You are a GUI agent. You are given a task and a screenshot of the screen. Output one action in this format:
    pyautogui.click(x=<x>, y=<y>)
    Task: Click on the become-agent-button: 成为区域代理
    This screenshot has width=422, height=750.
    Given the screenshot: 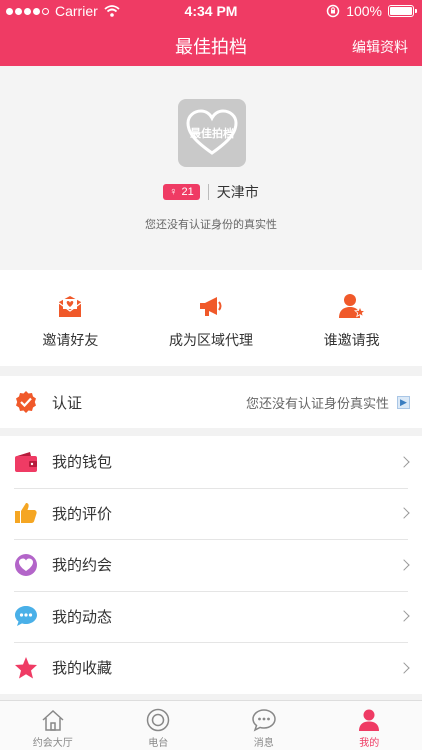 What is the action you would take?
    pyautogui.click(x=211, y=318)
    